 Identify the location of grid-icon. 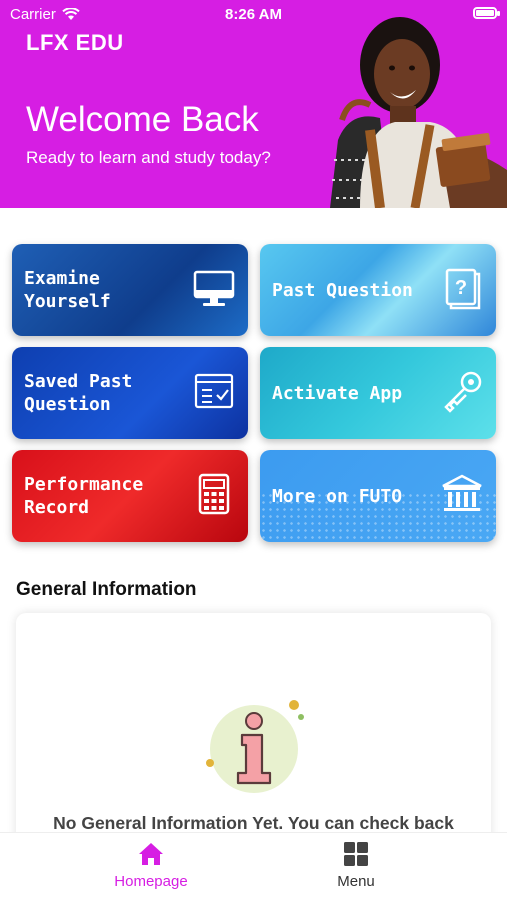
(356, 854).